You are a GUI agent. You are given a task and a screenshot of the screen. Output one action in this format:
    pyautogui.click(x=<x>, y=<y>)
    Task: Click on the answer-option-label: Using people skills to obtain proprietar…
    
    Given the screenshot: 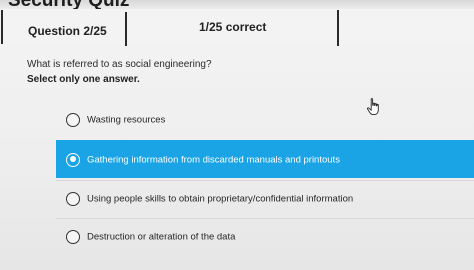 What is the action you would take?
    pyautogui.click(x=220, y=198)
    